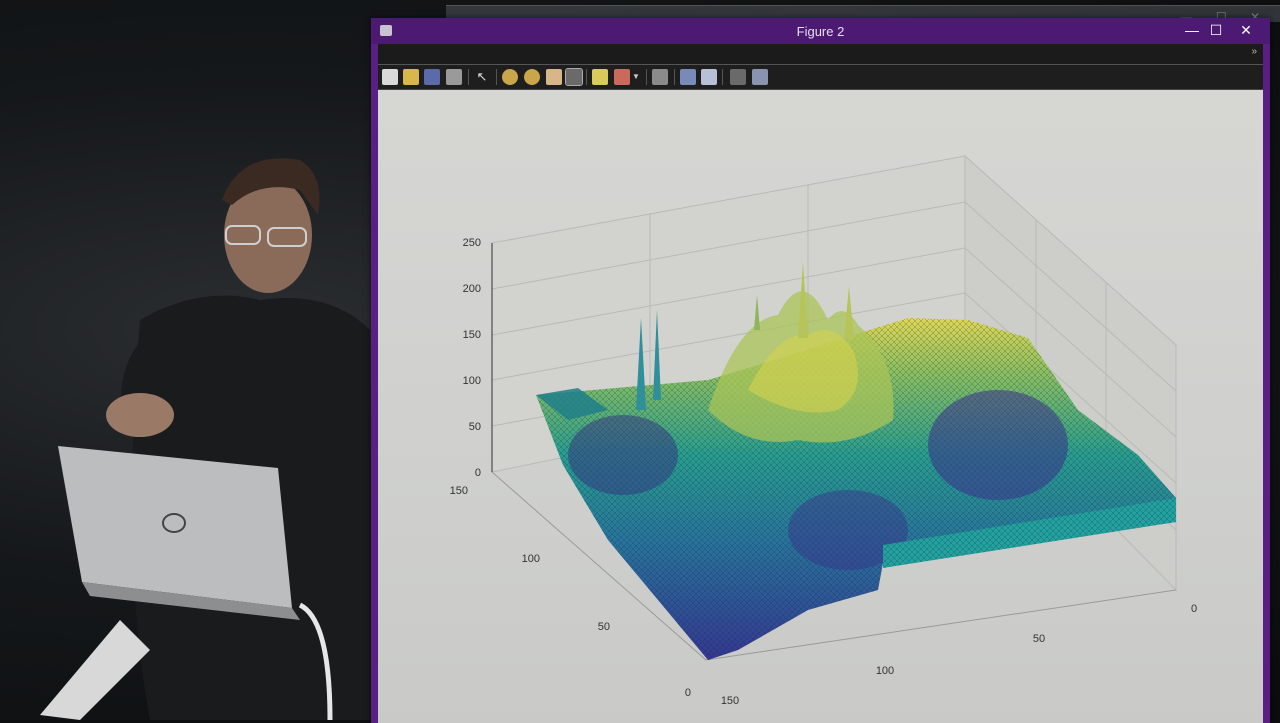 This screenshot has height=723, width=1280. What do you see at coordinates (660, 77) in the screenshot?
I see `link-plot-icon` at bounding box center [660, 77].